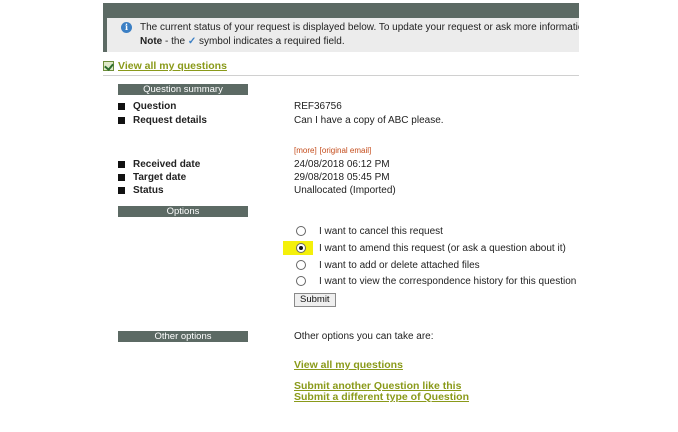 The image size is (678, 432). Describe the element at coordinates (305, 150) in the screenshot. I see `more-link: [more]` at that location.